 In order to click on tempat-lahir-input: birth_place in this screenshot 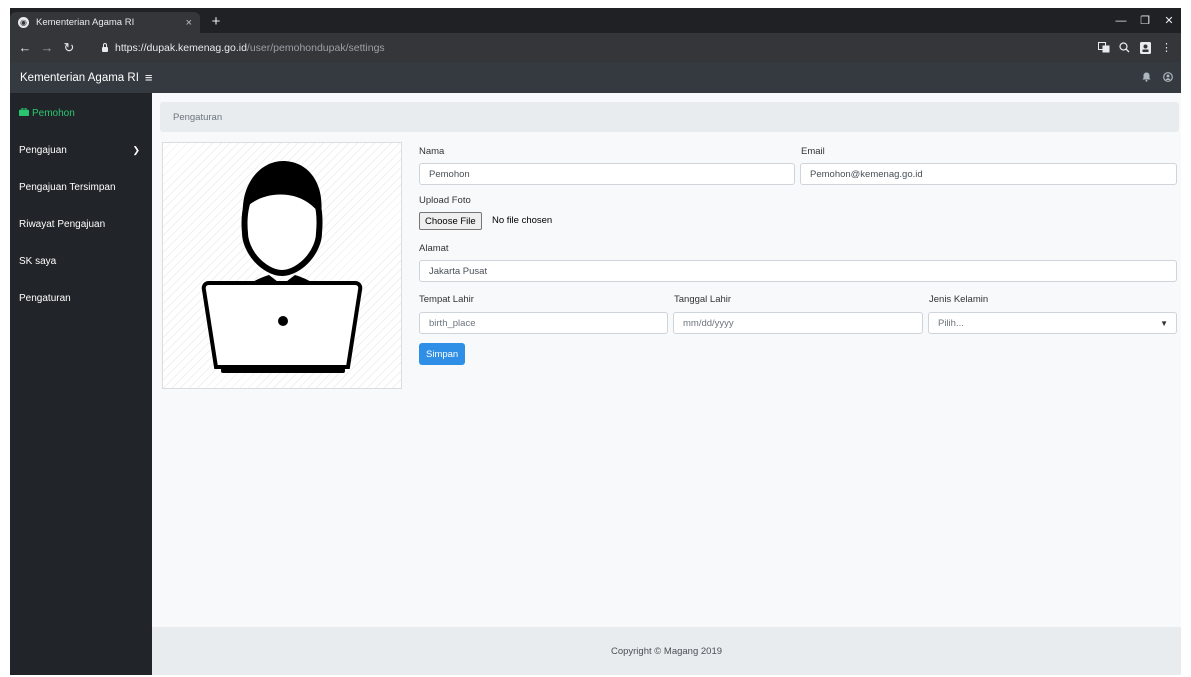, I will do `click(543, 323)`.